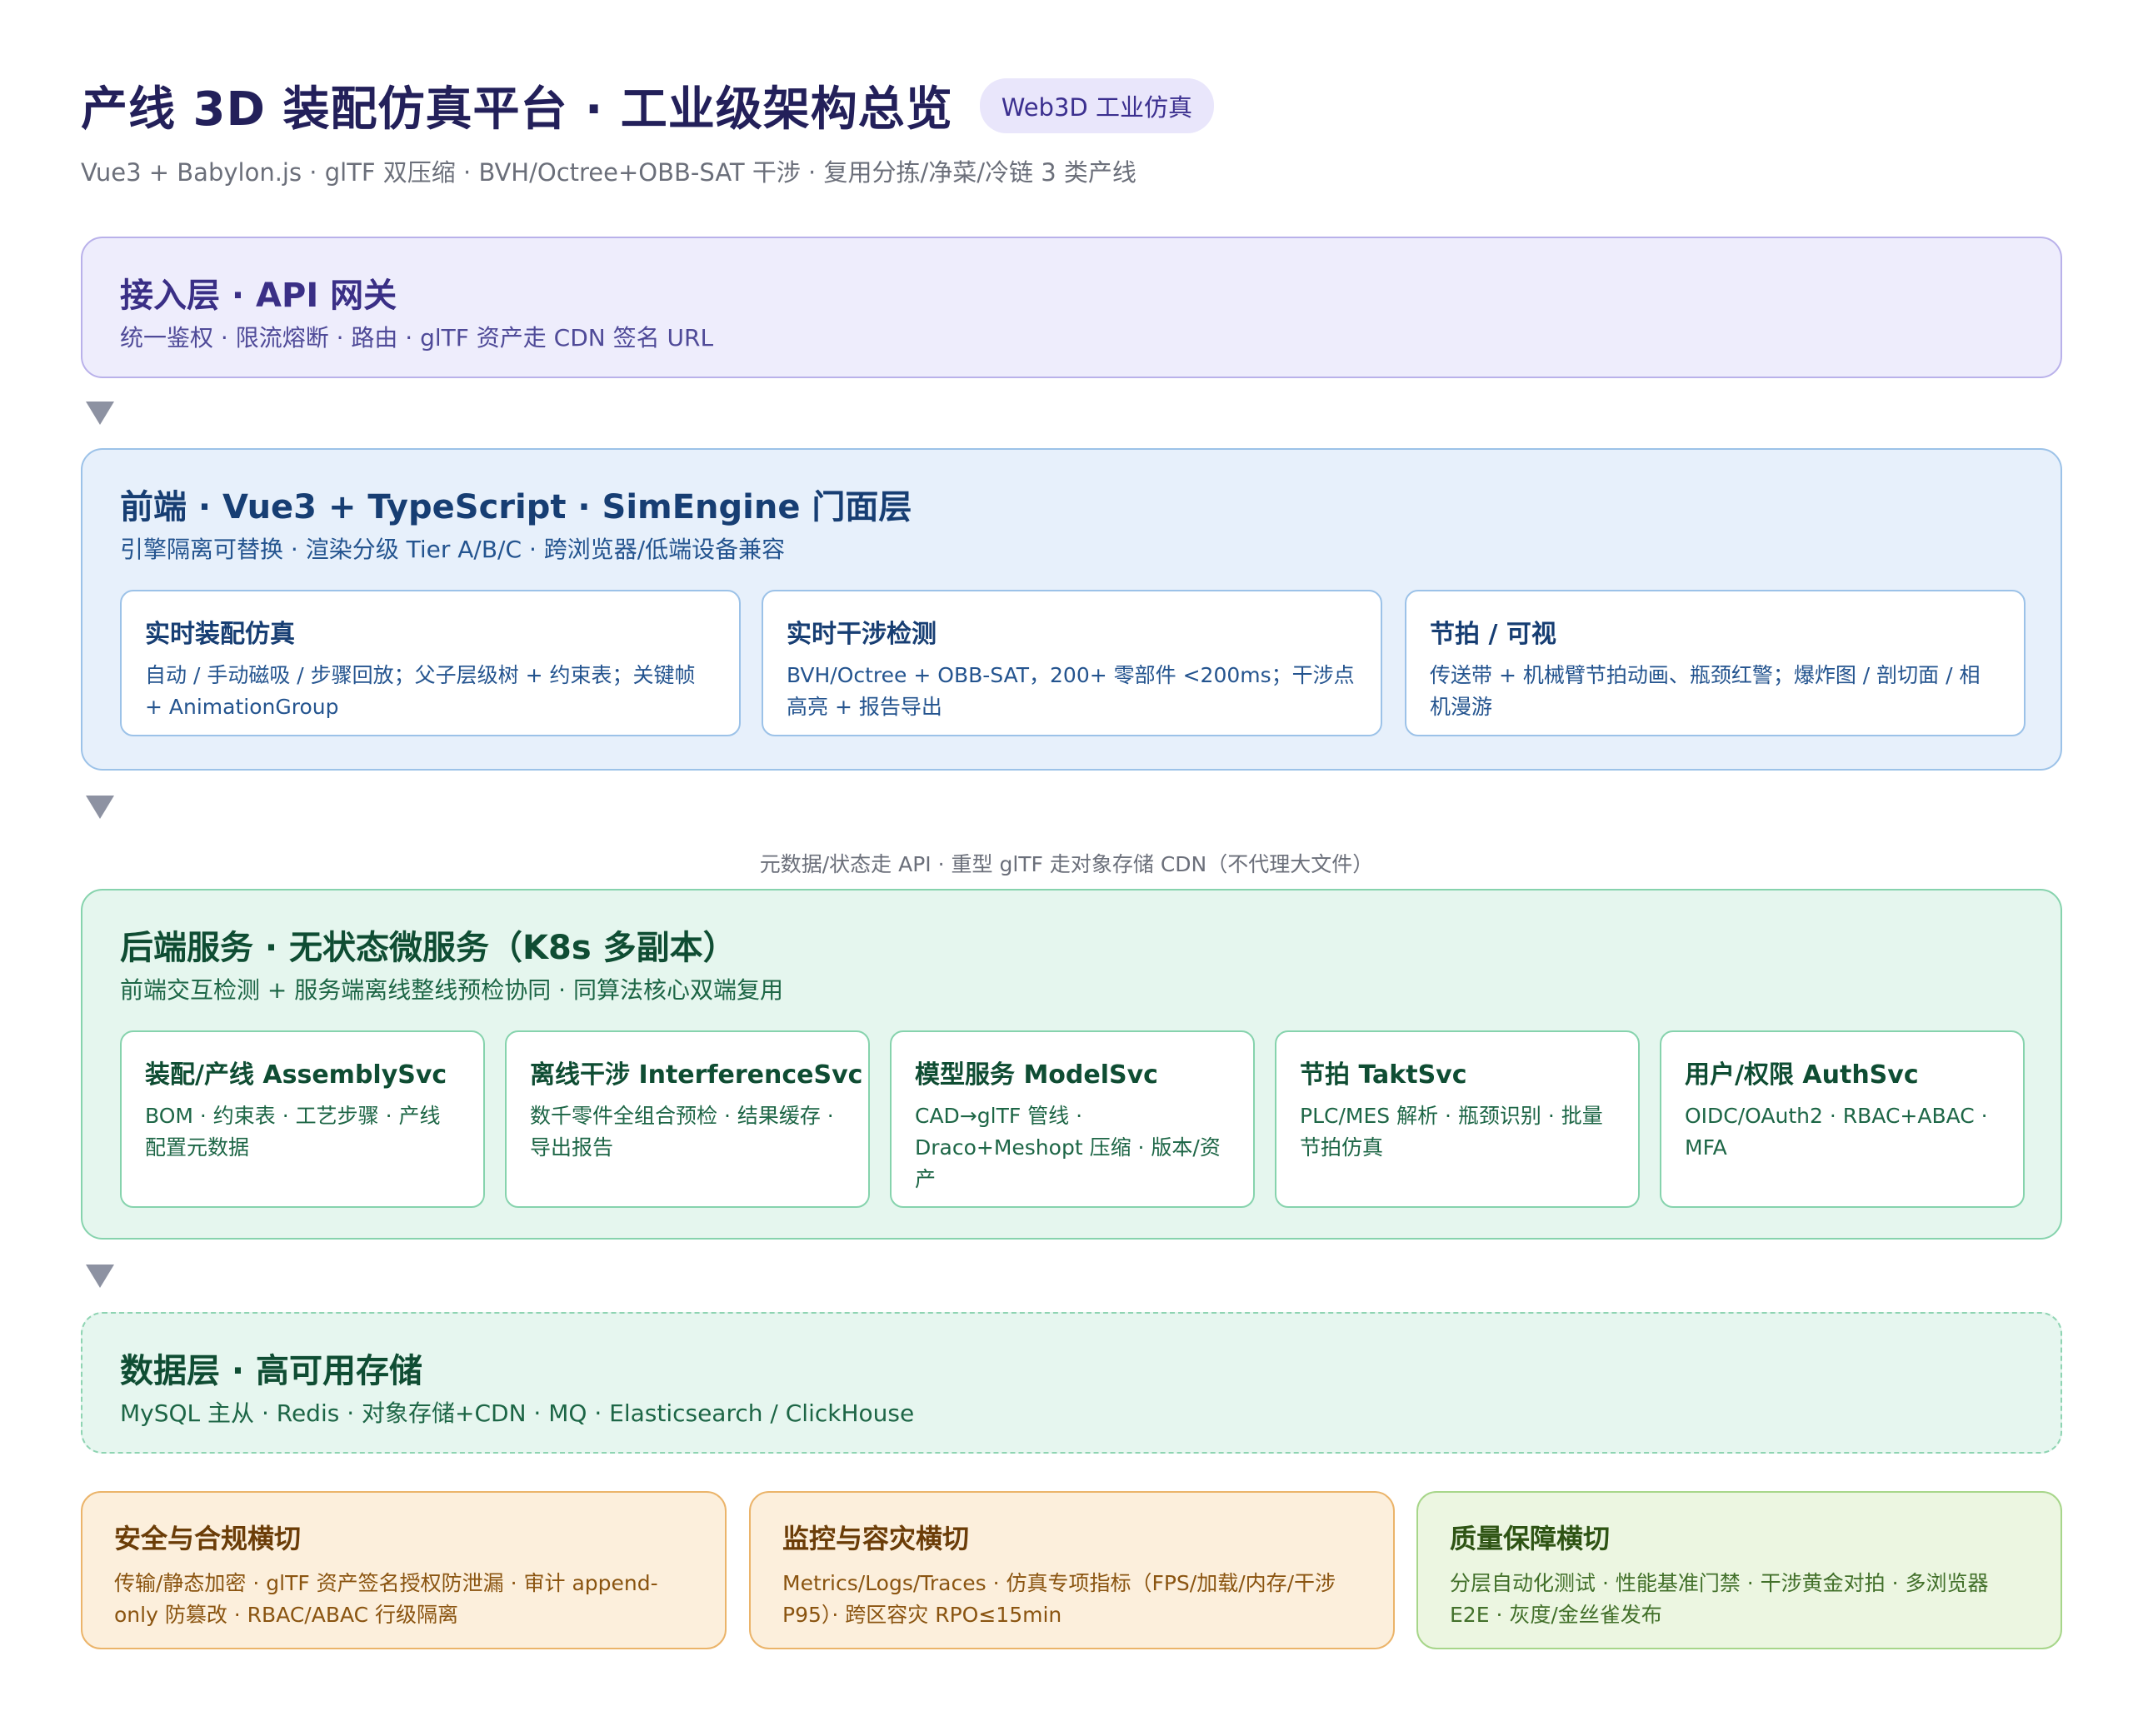 The width and height of the screenshot is (2133, 1736). I want to click on title-badge: Web3D 工业仿真, so click(1097, 105).